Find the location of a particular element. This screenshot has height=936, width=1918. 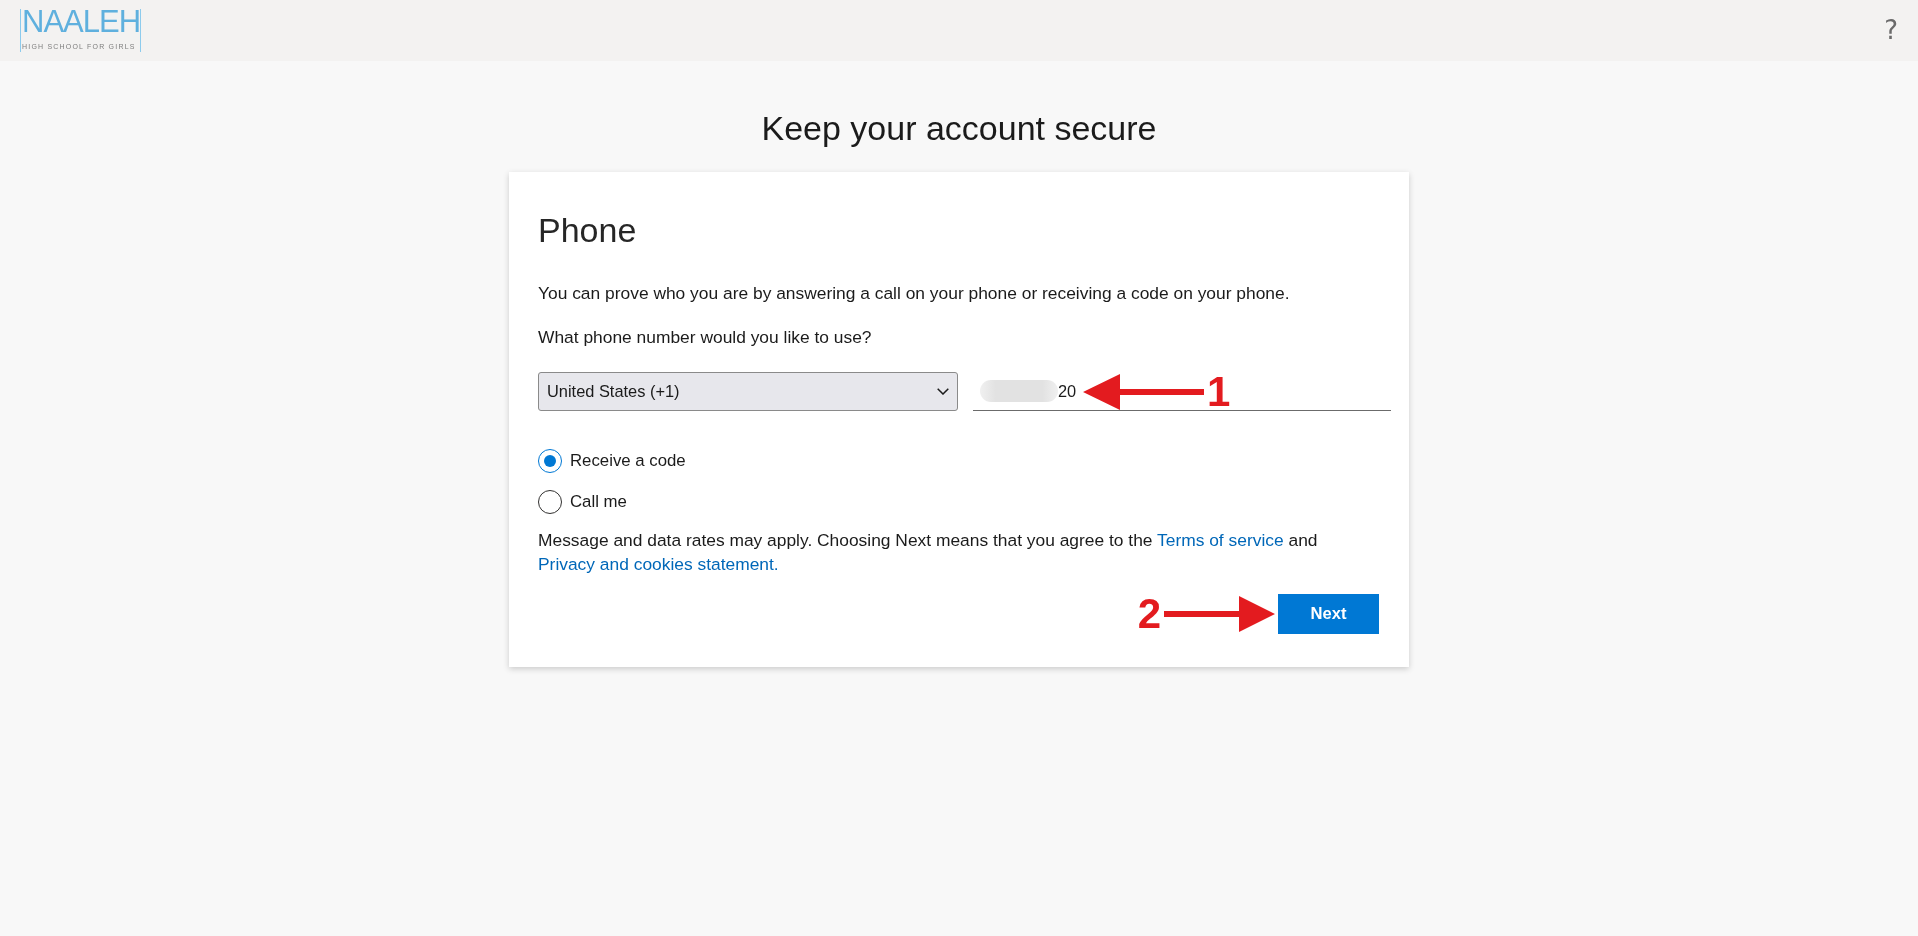

text-link: Terms of service is located at coordinates (1220, 540).